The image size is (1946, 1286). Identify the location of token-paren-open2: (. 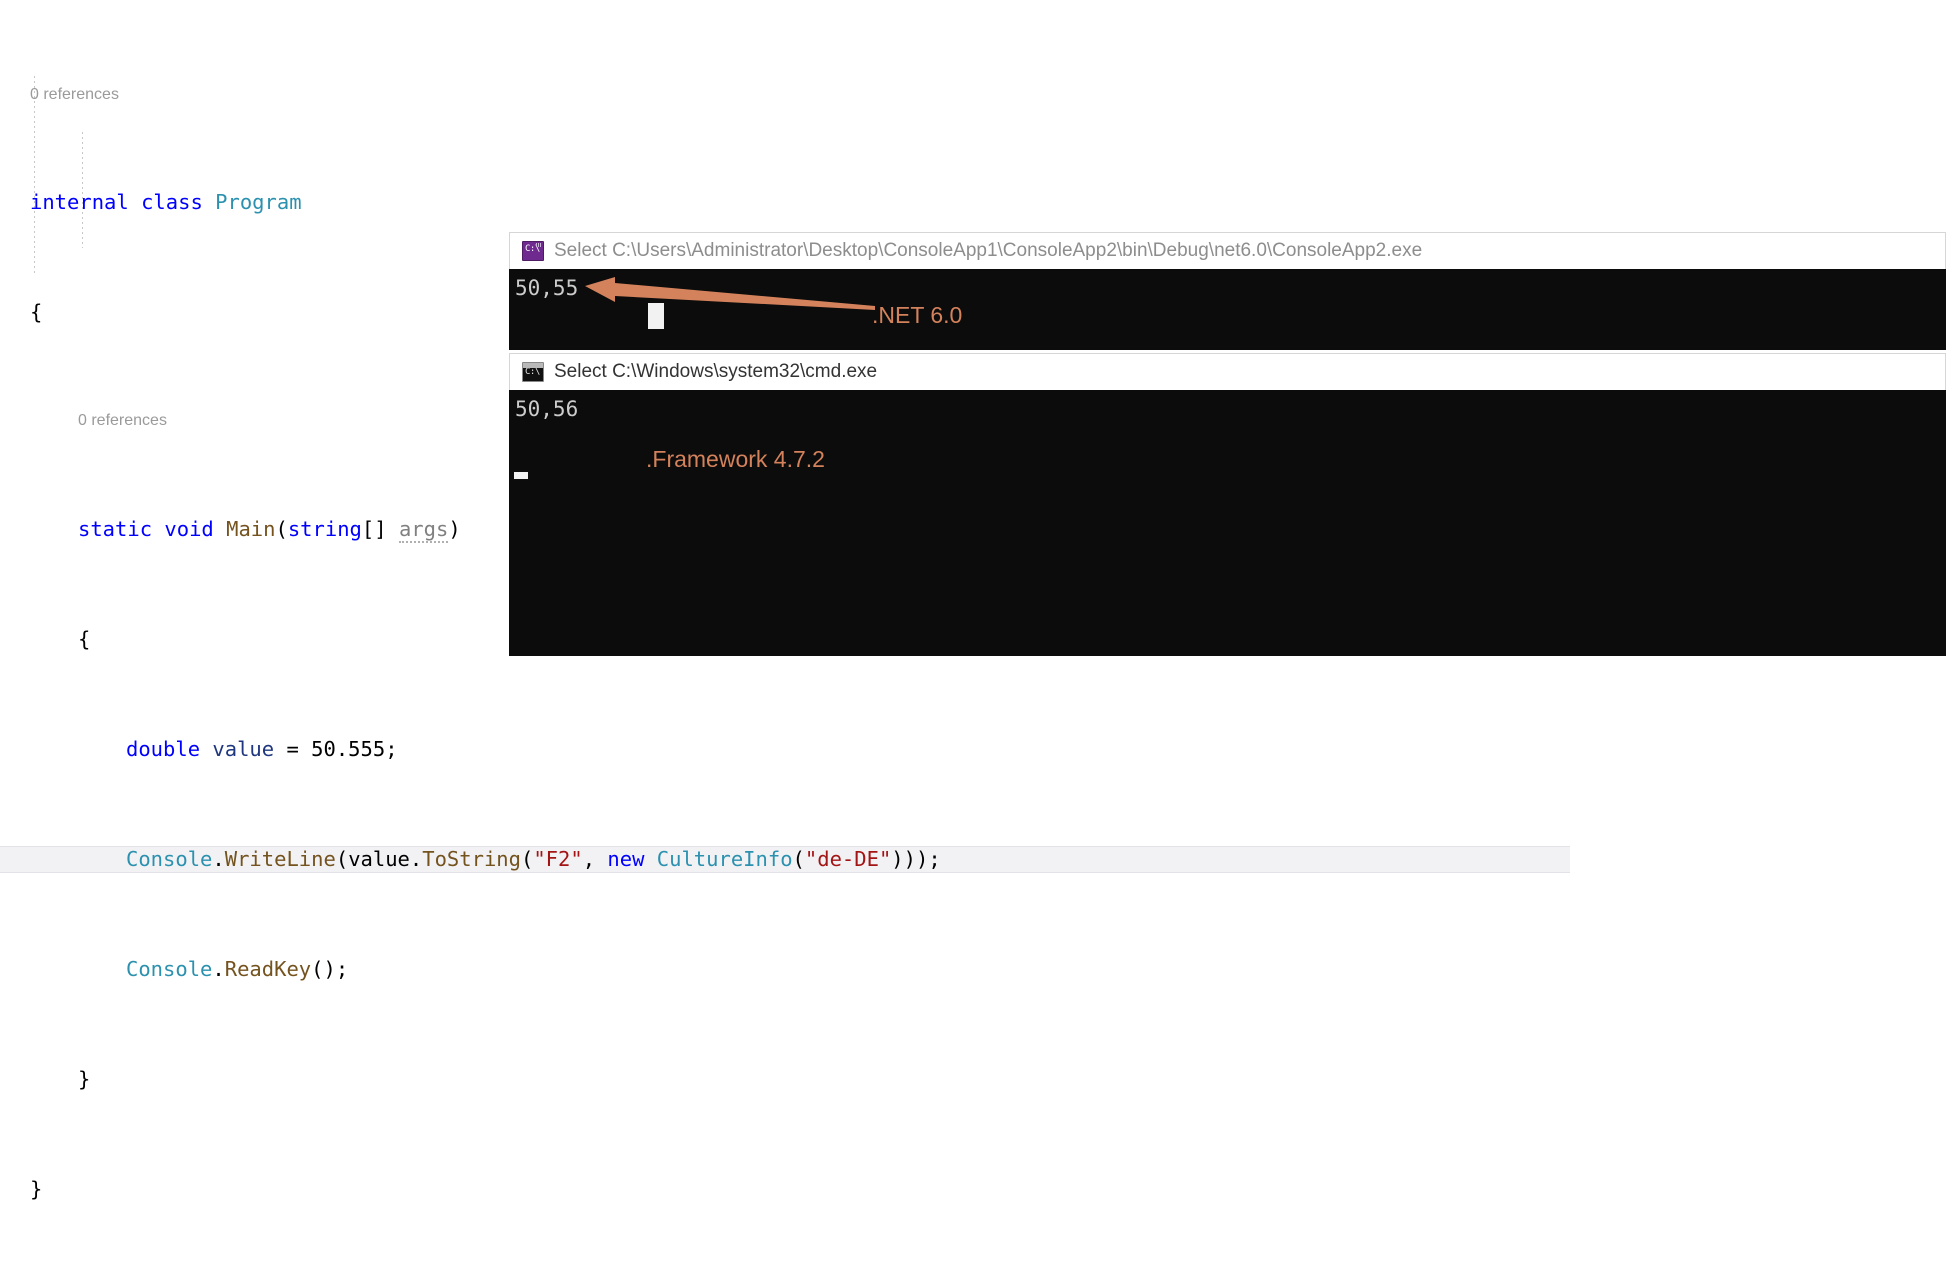
(342, 858).